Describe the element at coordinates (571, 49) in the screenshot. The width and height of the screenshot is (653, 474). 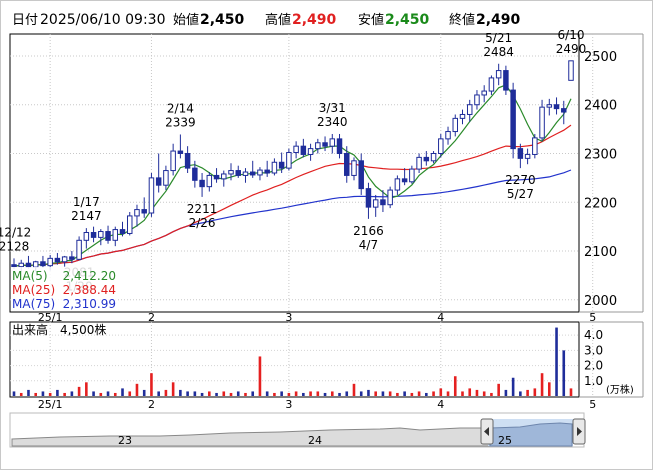
I see `price-annotation: 2490` at that location.